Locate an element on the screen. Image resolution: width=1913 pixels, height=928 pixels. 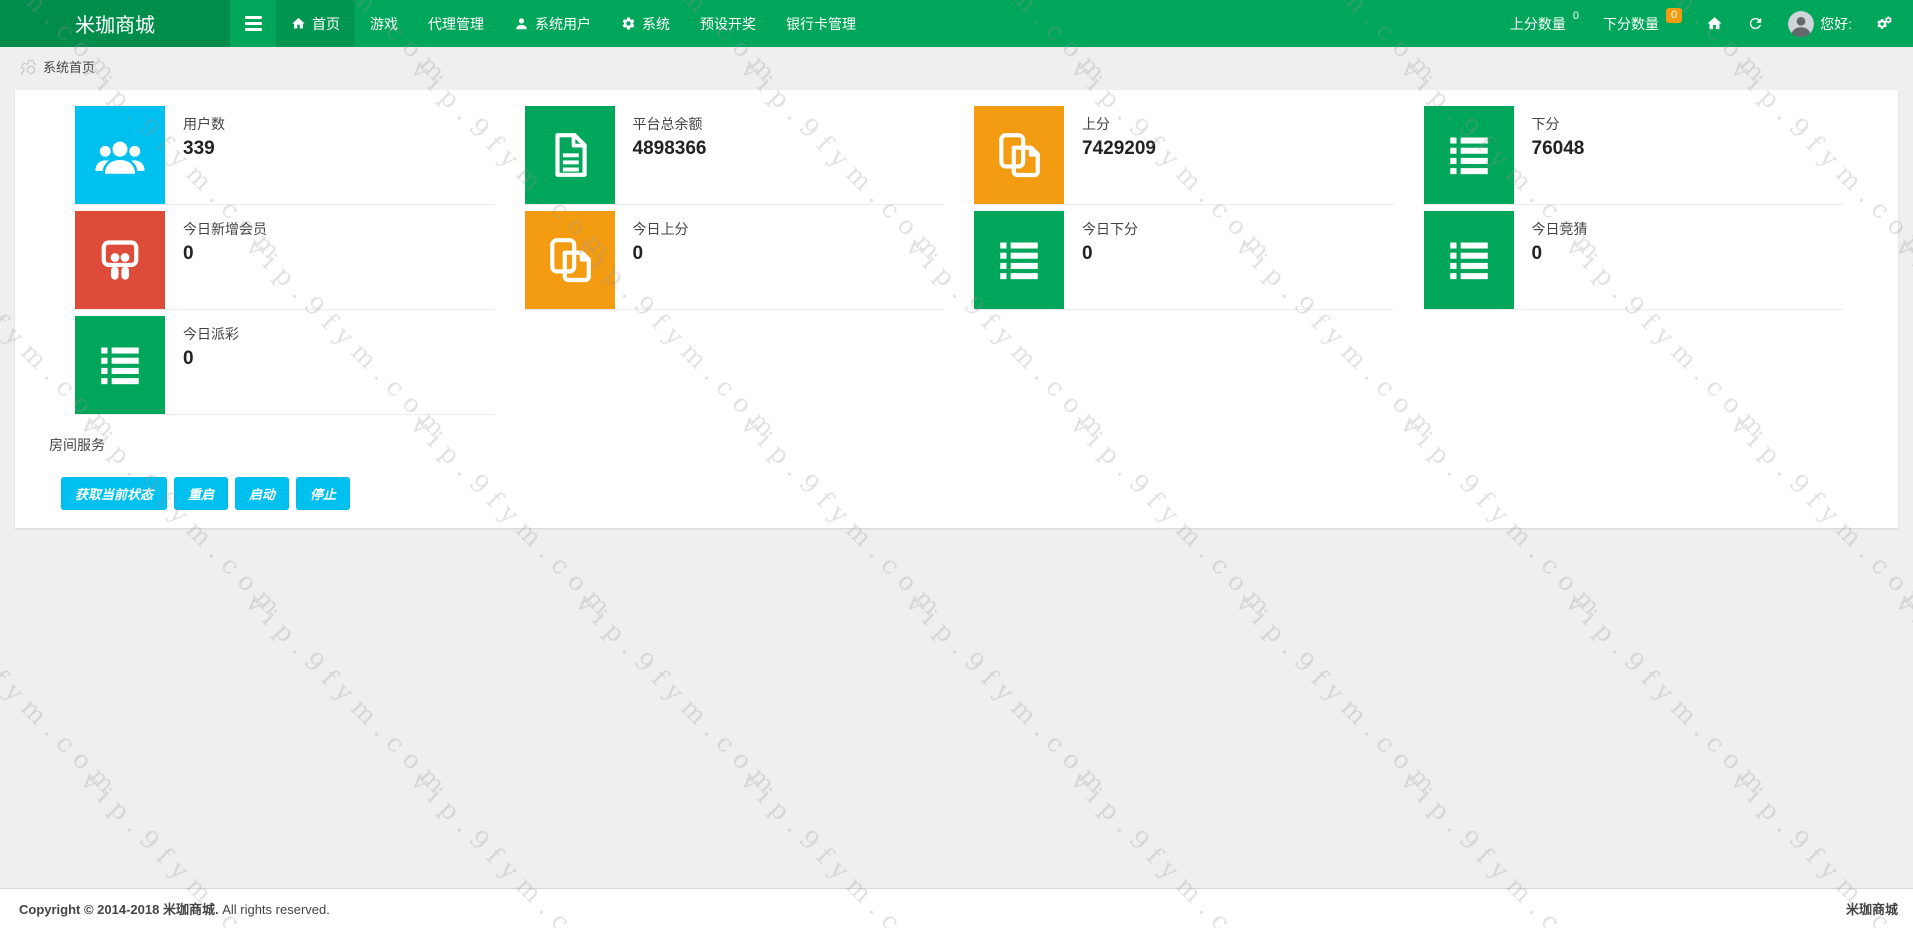
stat-value: 339 is located at coordinates (199, 148).